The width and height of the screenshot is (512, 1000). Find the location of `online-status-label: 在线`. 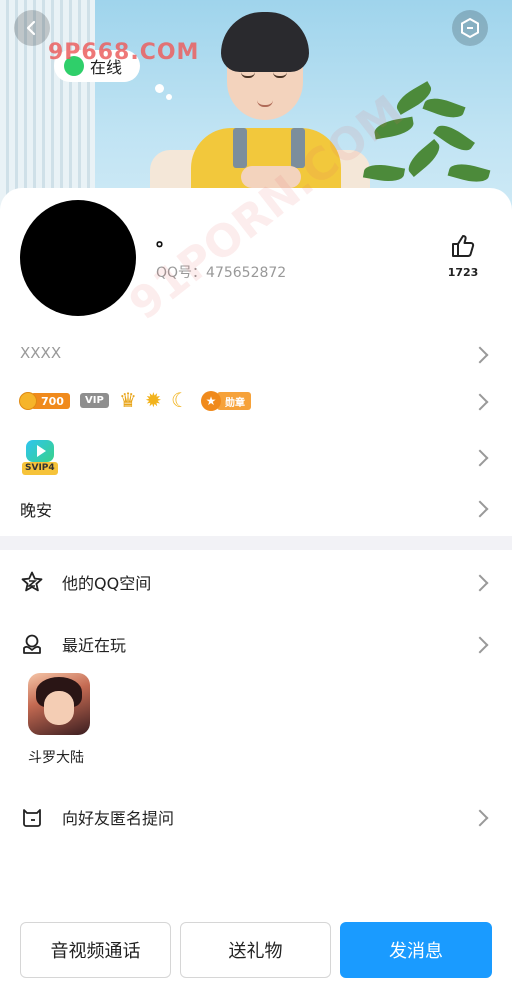

online-status-label: 在线 is located at coordinates (106, 67).